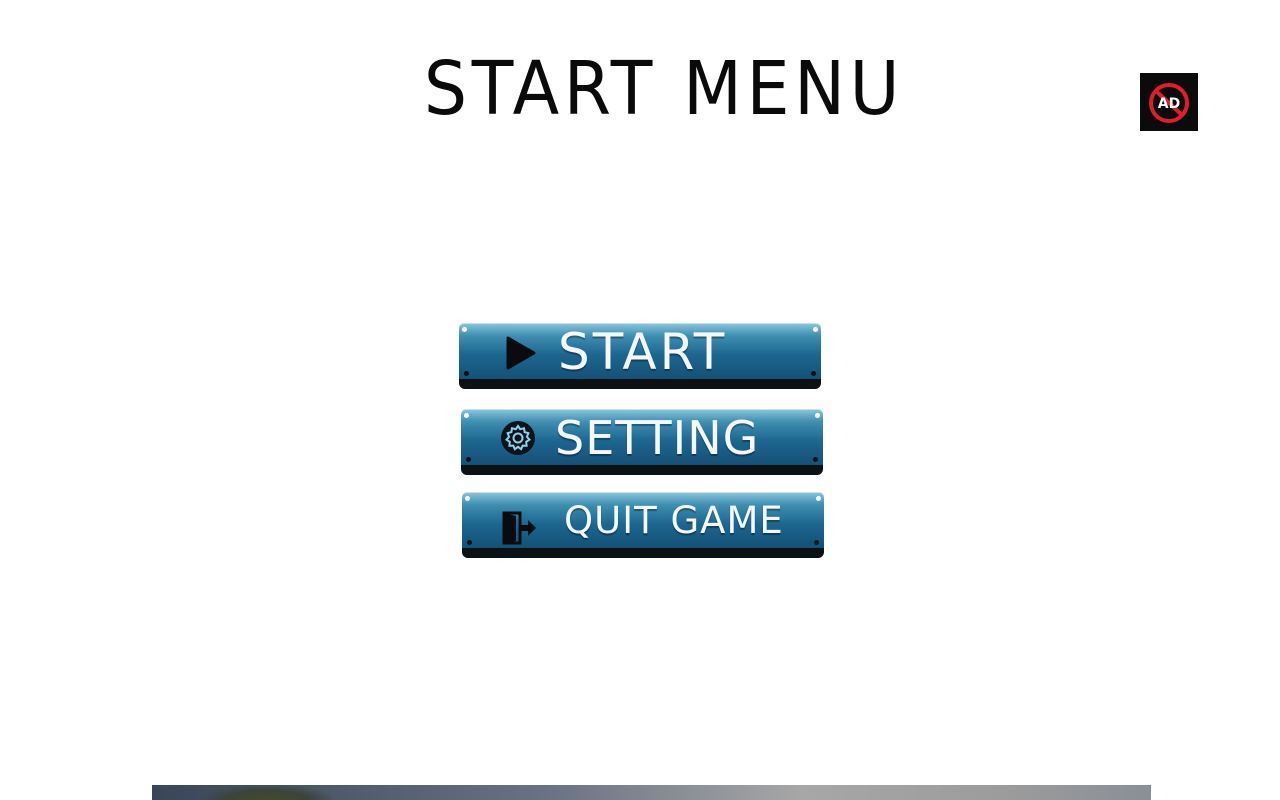 The image size is (1280, 800). I want to click on ad-banner, so click(651, 792).